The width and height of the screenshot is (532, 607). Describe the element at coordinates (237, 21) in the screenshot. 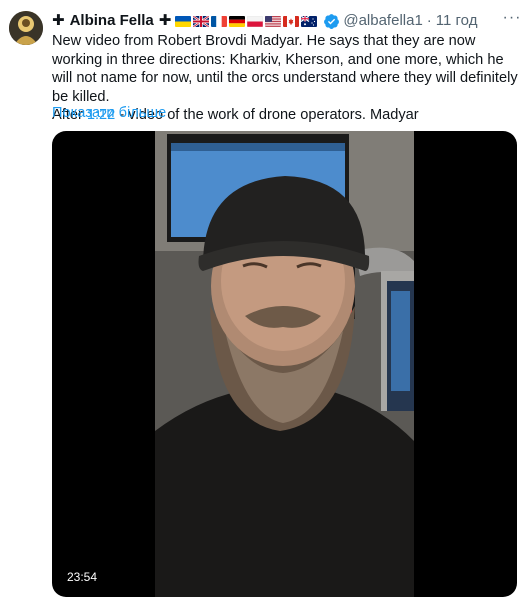

I see `germany-flag-icon` at that location.